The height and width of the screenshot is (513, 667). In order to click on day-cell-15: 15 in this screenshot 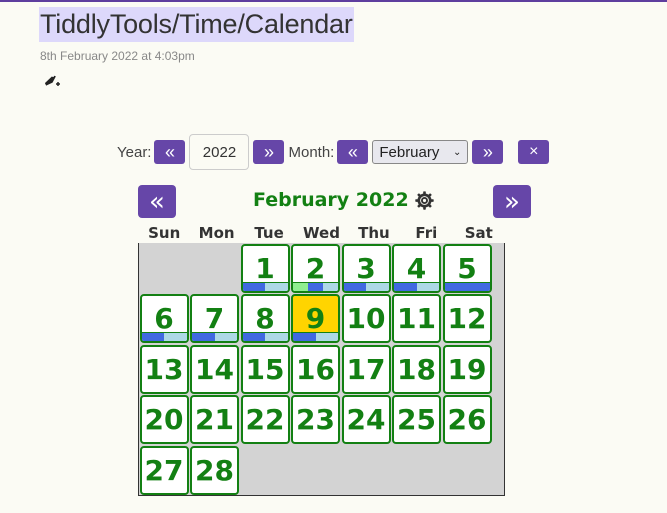, I will do `click(265, 369)`.